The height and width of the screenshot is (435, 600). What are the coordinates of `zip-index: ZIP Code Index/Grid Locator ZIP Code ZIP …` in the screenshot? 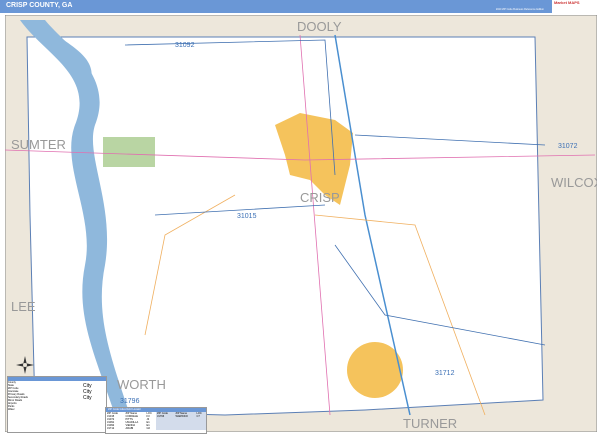 It's located at (156, 420).